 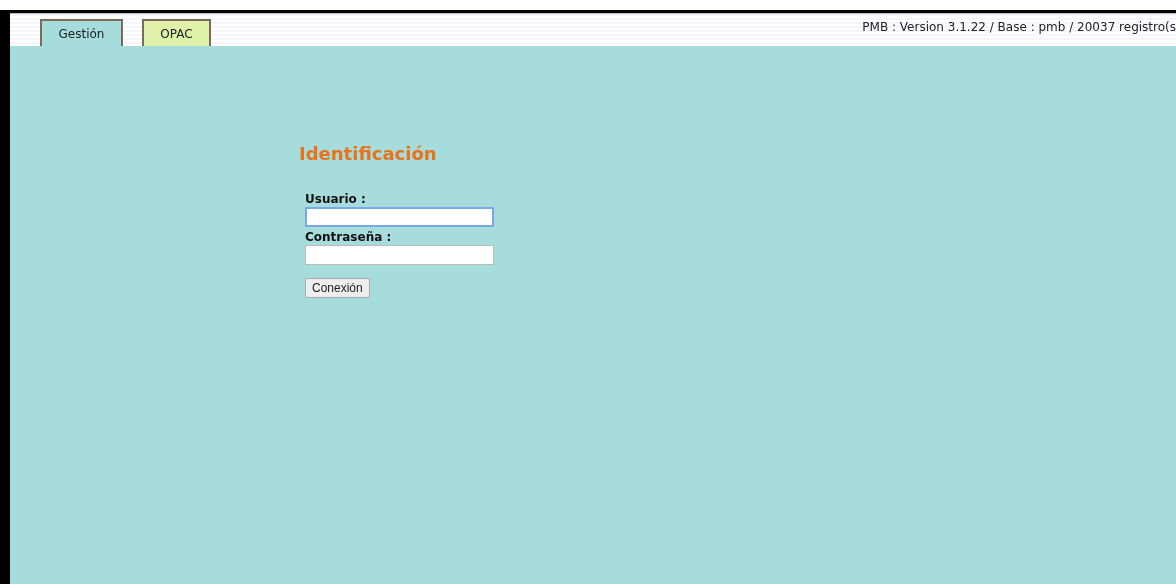 I want to click on version-info: PMB : Version 3.1.22 / Base : pmb / 20037 registro(s, so click(x=1019, y=27).